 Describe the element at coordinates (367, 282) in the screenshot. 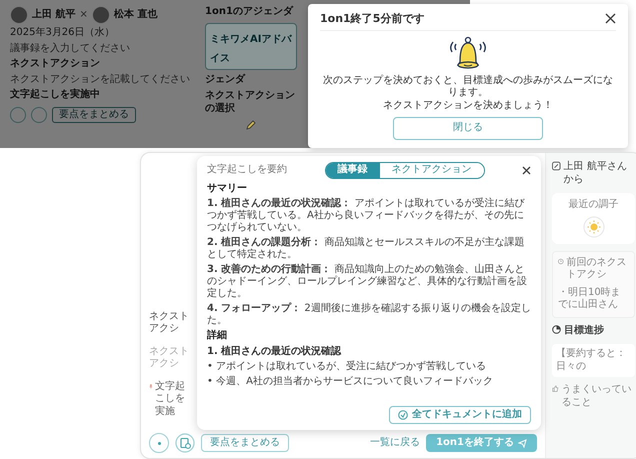

I see `summary-item: 3. 改善のための行動計画： 商品知識向上のための勉強会、山田さんとのシャドーイング、ロールプレイング練習など、具体的な行動計画を設定した。` at that location.